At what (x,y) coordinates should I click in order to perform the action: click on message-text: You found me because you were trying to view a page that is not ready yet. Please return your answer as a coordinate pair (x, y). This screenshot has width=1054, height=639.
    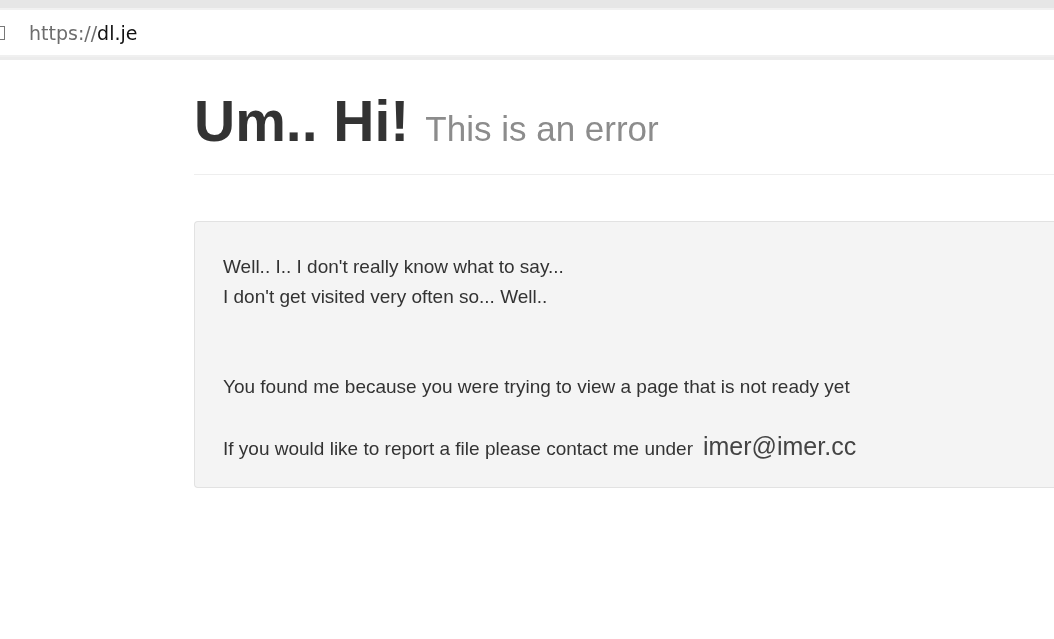
    Looking at the image, I should click on (537, 387).